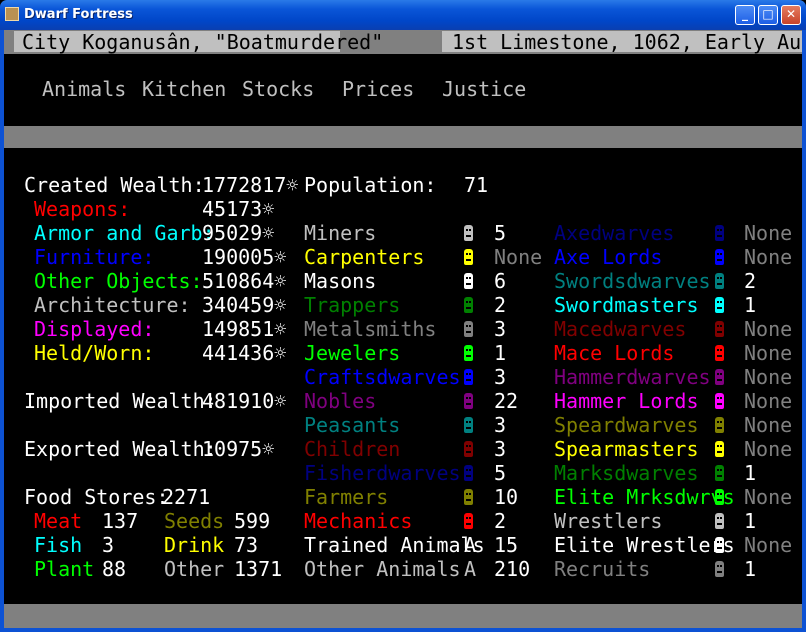  I want to click on population-profession-label: Carpenters, so click(364, 257).